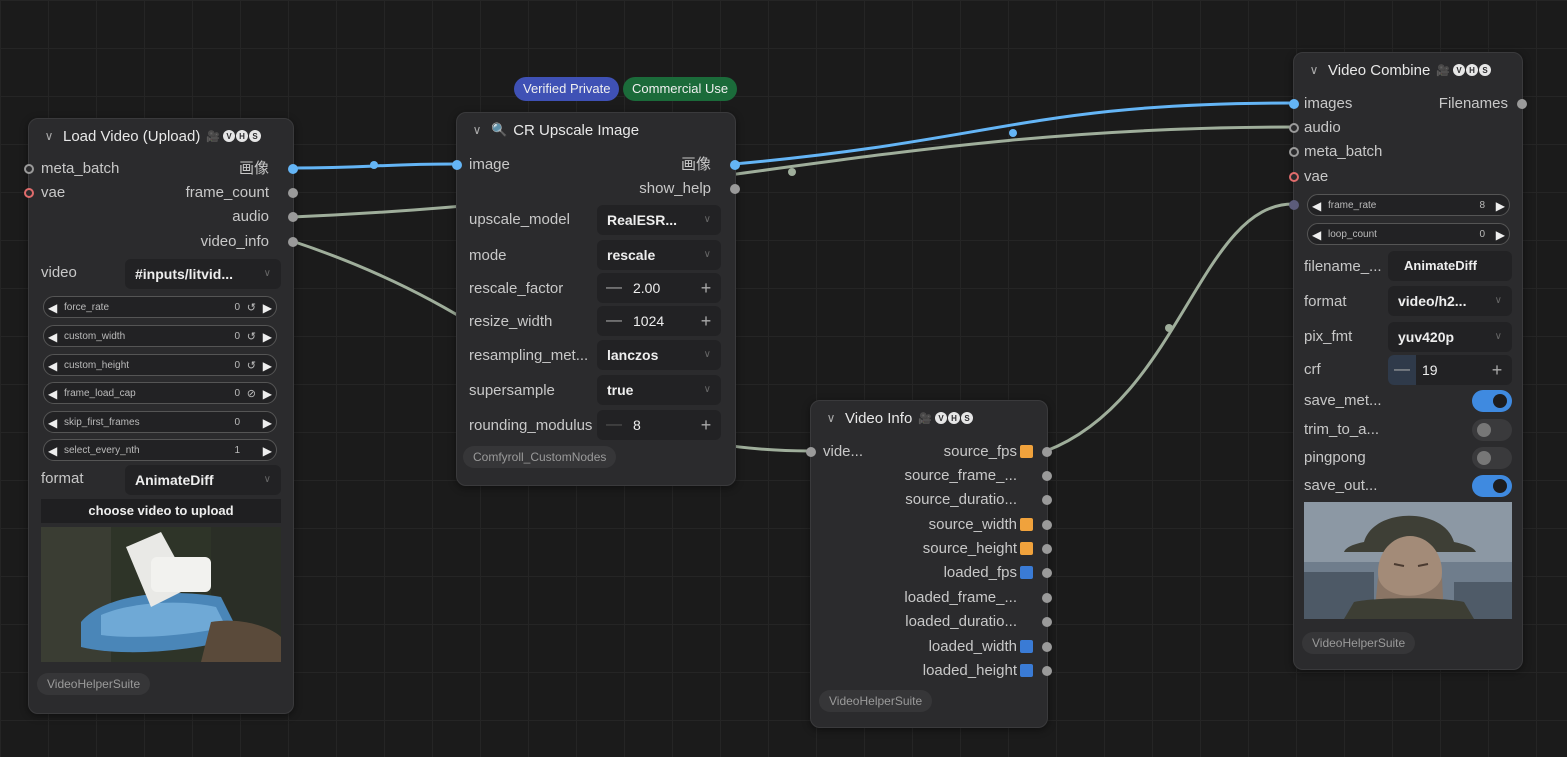 This screenshot has width=1567, height=757. I want to click on node-header: ∨ Video Combine 🎥 V H S, so click(1408, 70).